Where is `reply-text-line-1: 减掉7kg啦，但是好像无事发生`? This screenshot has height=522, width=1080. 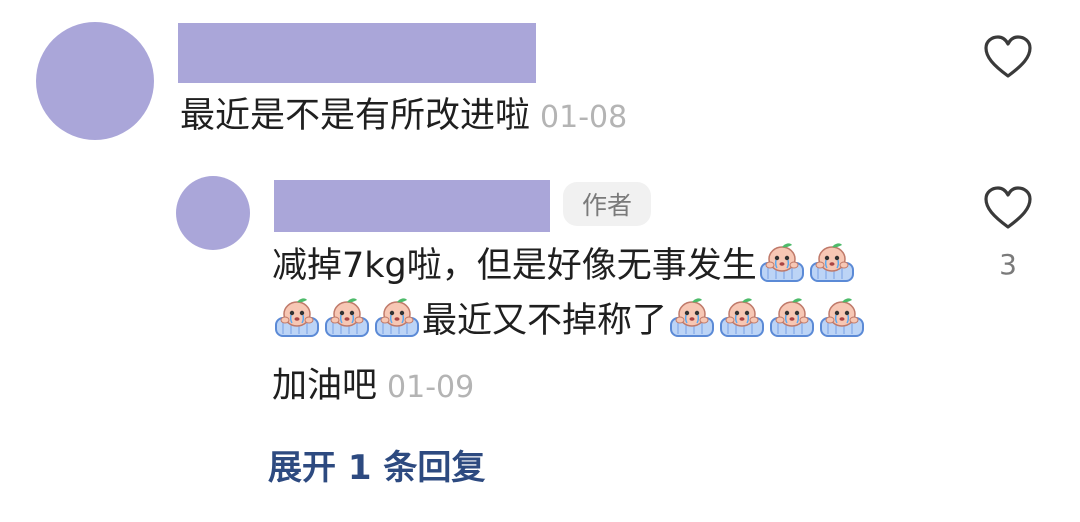
reply-text-line-1: 减掉7kg啦，但是好像无事发生 is located at coordinates (514, 266).